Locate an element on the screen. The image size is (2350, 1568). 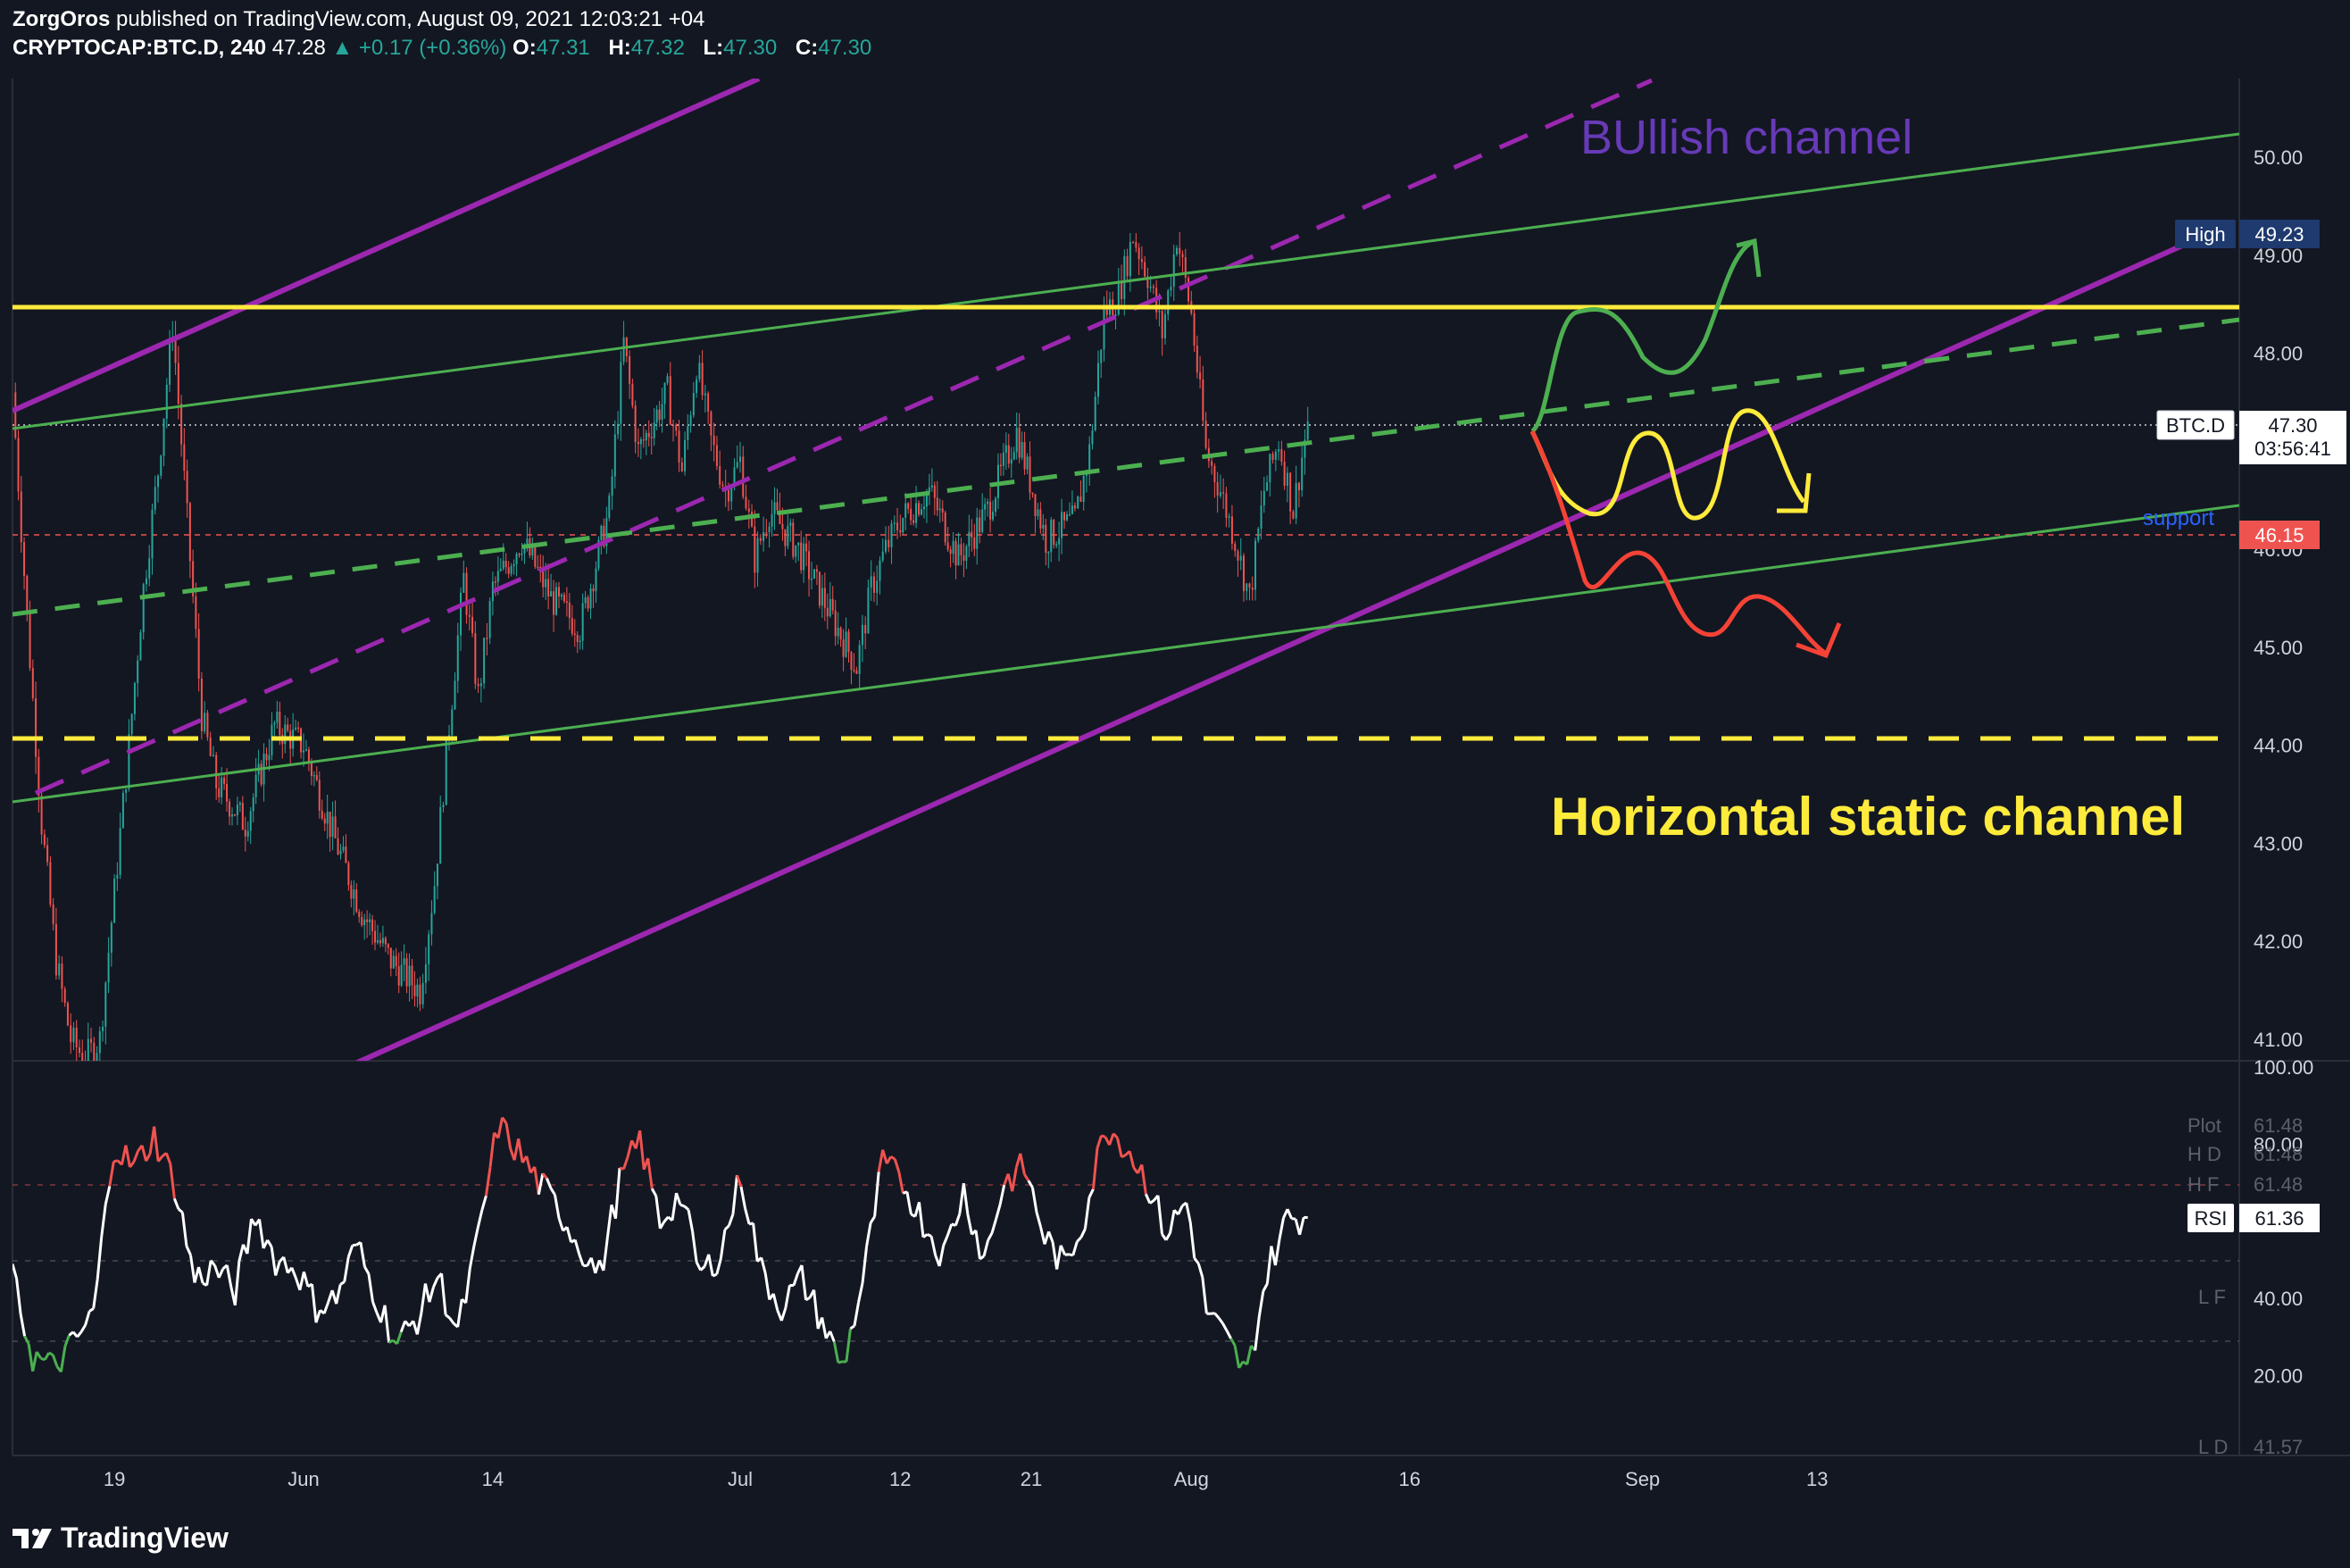
tradingview-logo-icon is located at coordinates (33, 1537).